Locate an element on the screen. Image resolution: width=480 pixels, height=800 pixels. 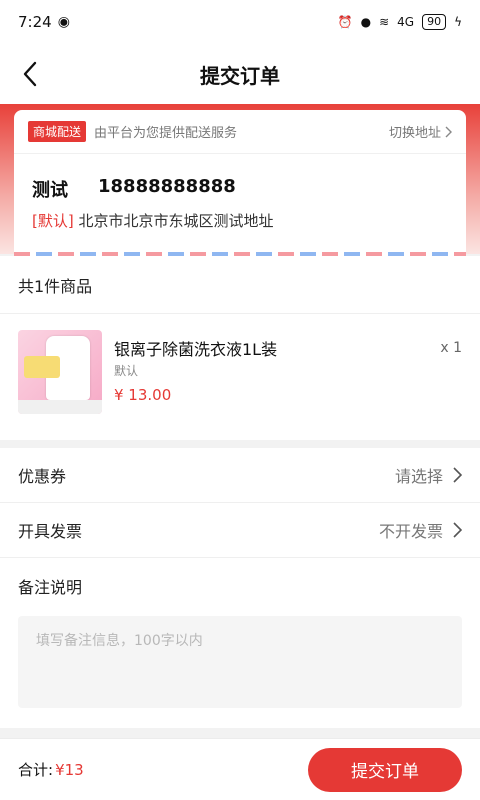
contact-name: 测试 is located at coordinates (50, 190).